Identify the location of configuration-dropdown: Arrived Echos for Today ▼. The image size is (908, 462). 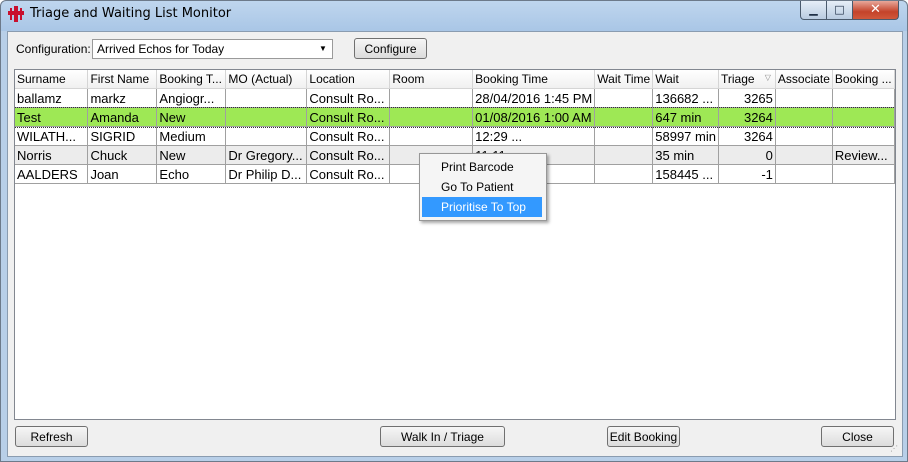
(212, 49).